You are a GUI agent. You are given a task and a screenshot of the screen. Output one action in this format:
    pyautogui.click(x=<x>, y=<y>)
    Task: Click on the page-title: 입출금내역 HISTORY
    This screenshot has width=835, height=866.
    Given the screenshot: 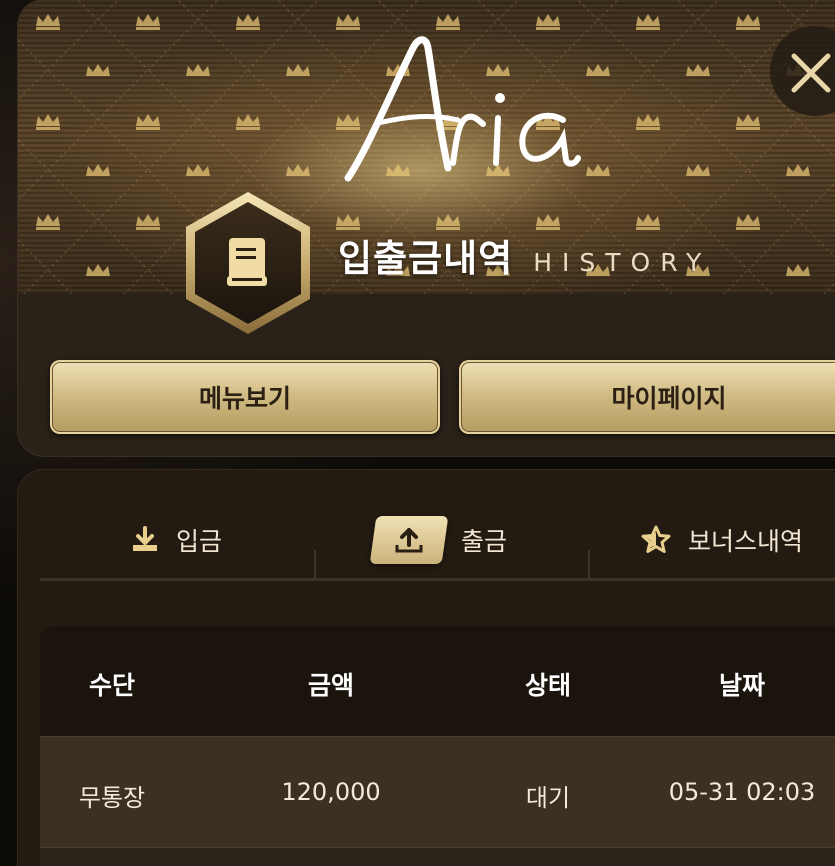 What is the action you would take?
    pyautogui.click(x=524, y=255)
    